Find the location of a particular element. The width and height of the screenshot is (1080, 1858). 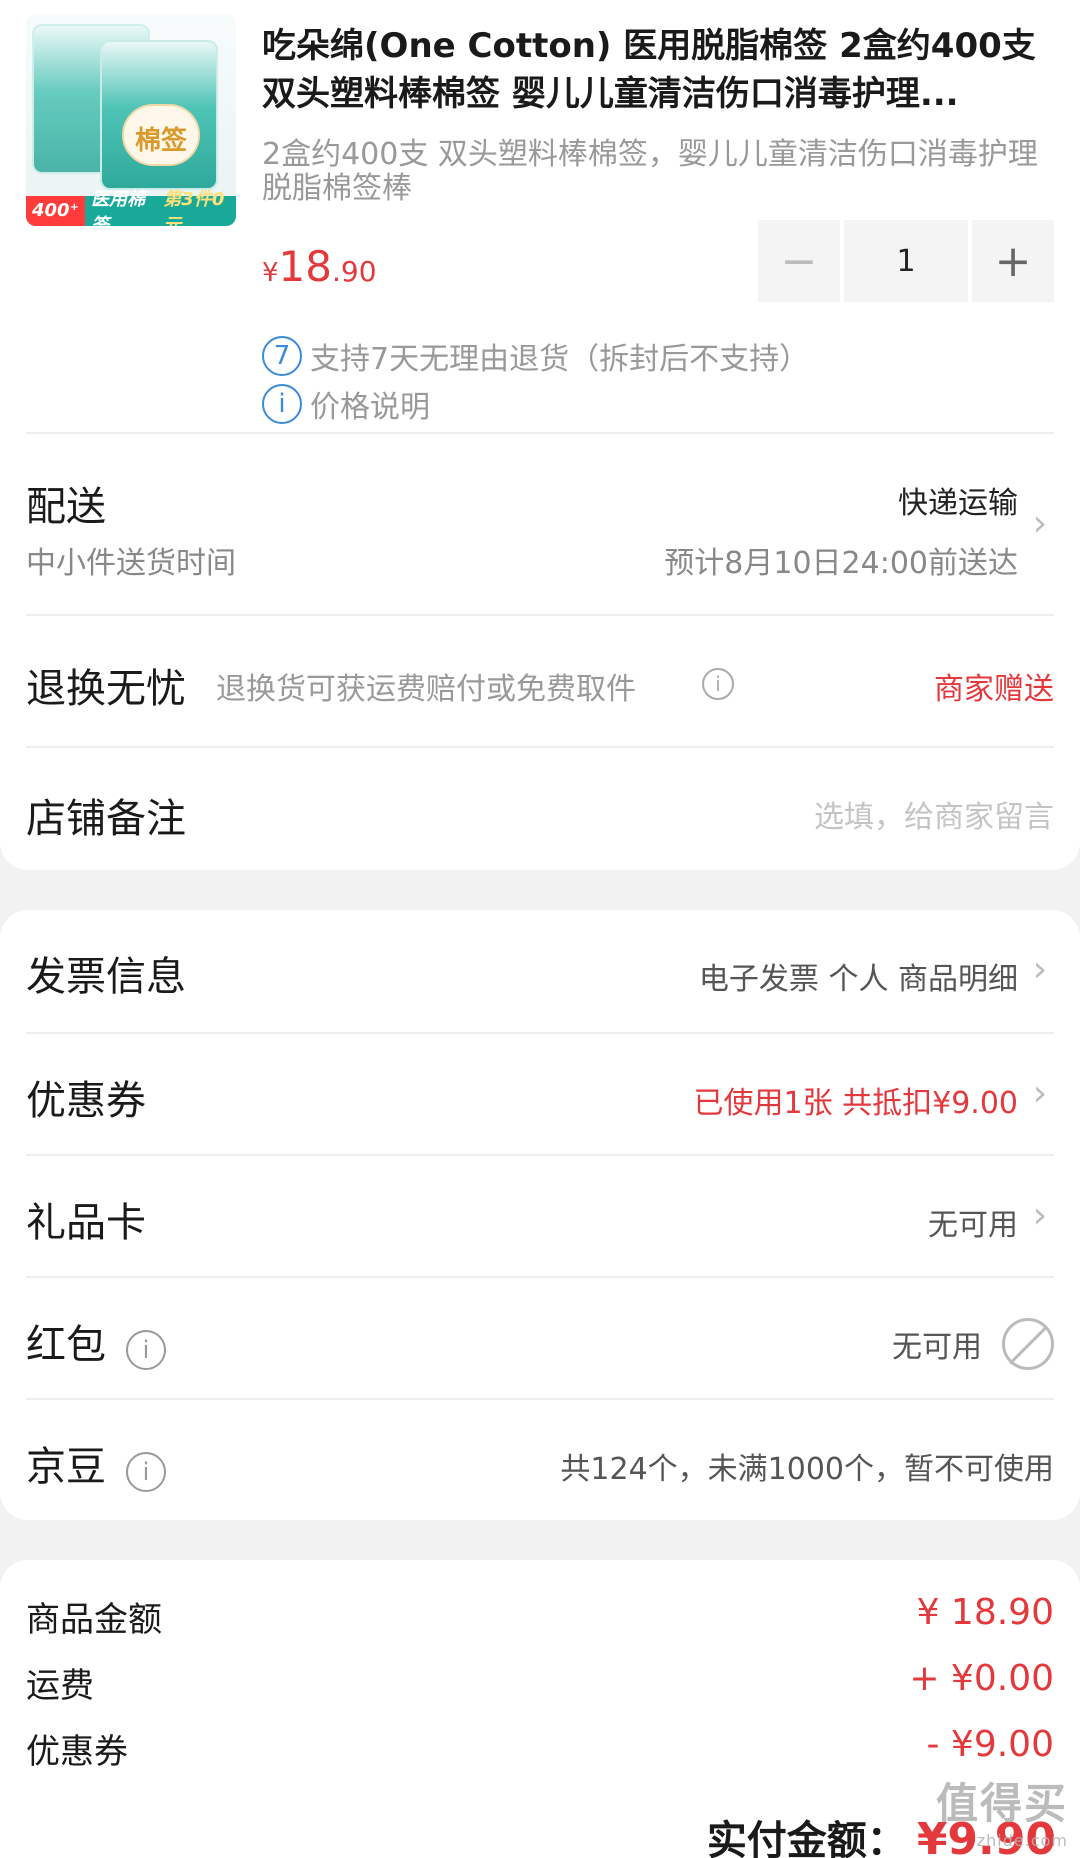

coupon-discount-value: - ¥9.00 is located at coordinates (990, 1744).